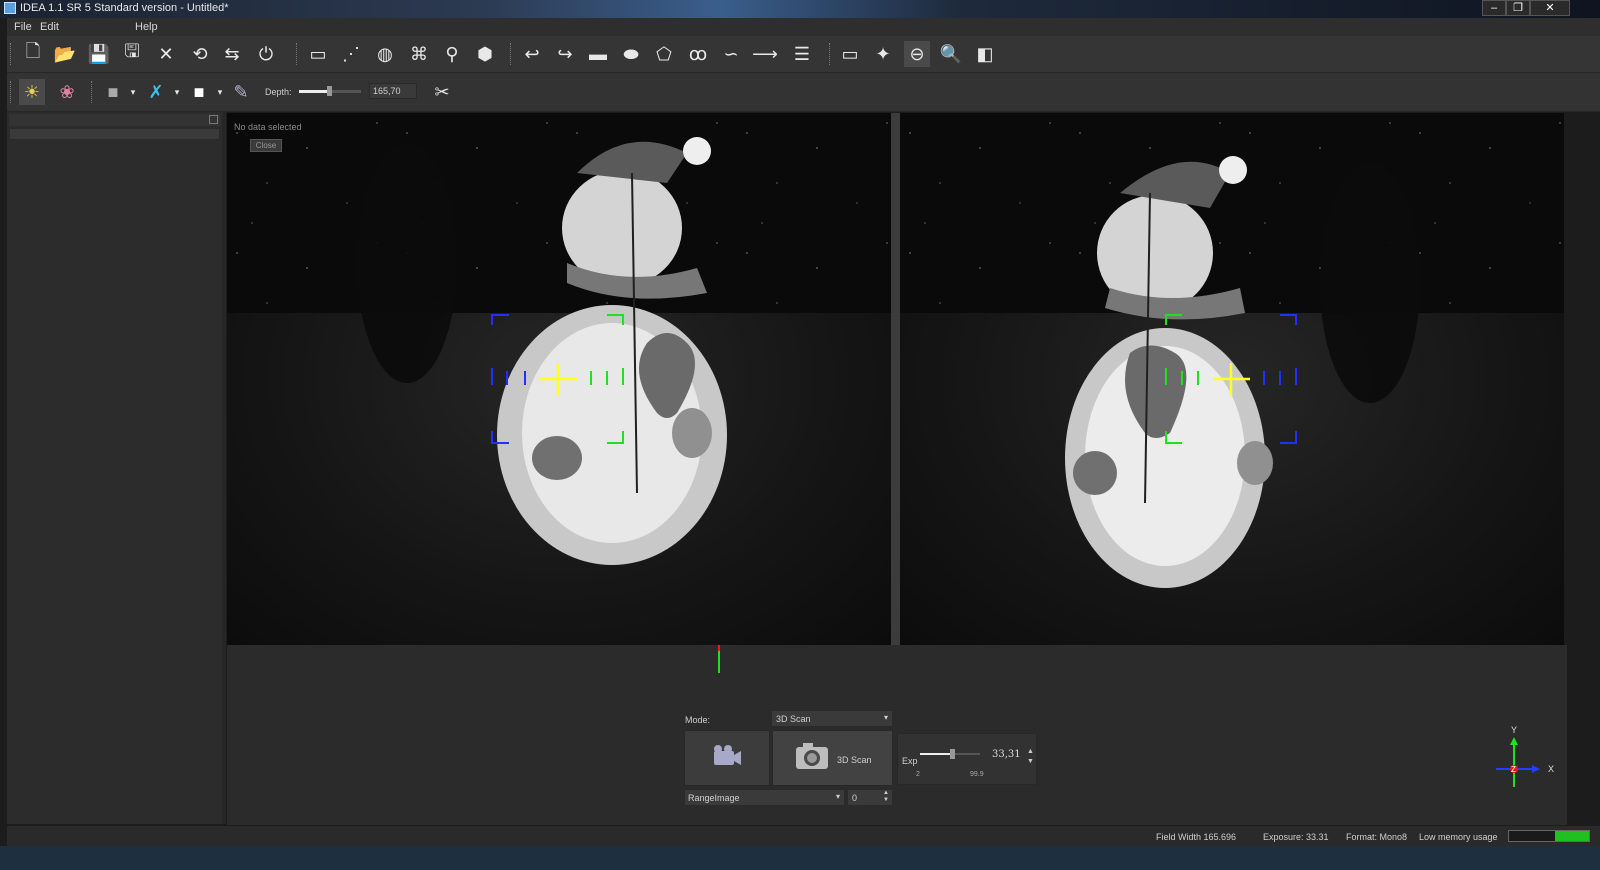  What do you see at coordinates (278, 92) in the screenshot?
I see `depth-label: Depth:` at bounding box center [278, 92].